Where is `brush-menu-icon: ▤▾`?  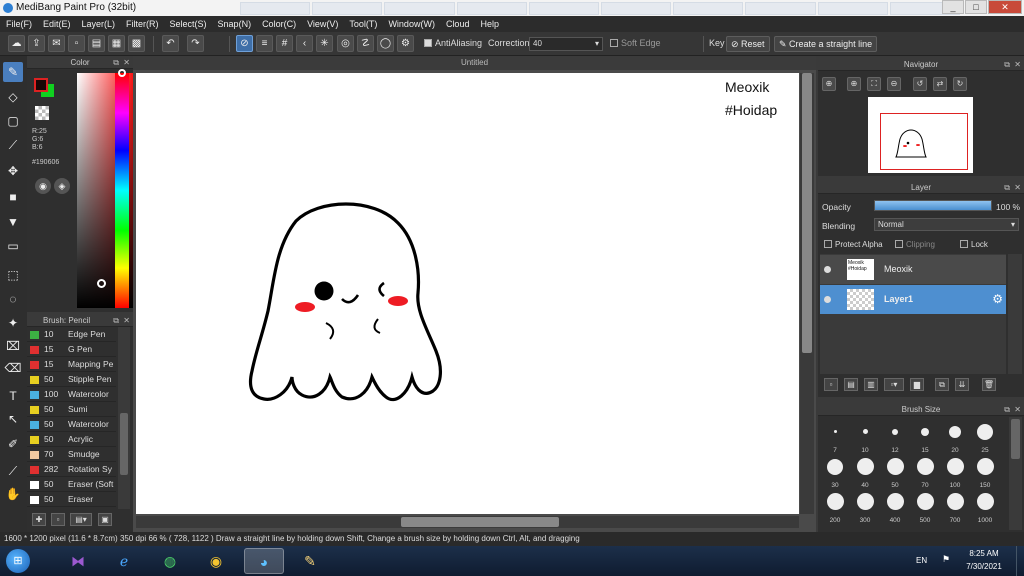 brush-menu-icon: ▤▾ is located at coordinates (81, 519).